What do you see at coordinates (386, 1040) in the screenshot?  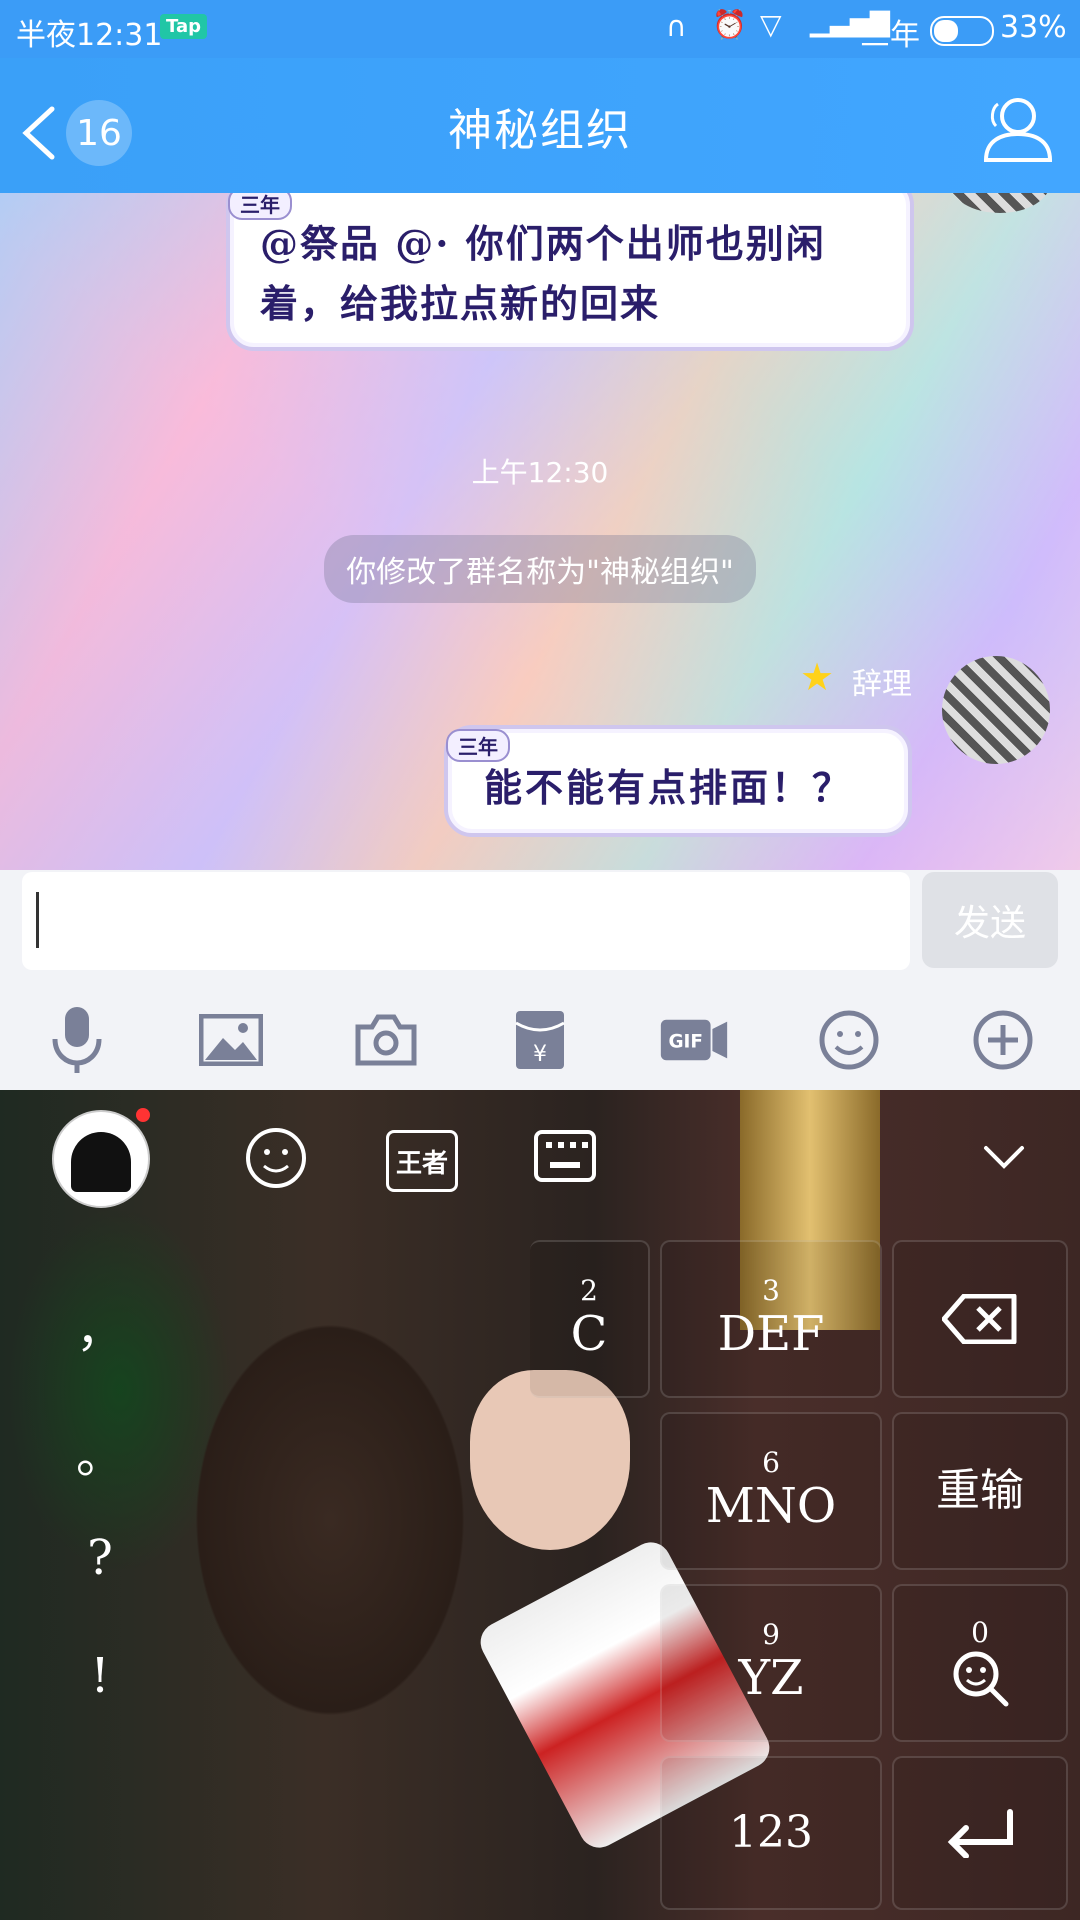 I see `camera-icon` at bounding box center [386, 1040].